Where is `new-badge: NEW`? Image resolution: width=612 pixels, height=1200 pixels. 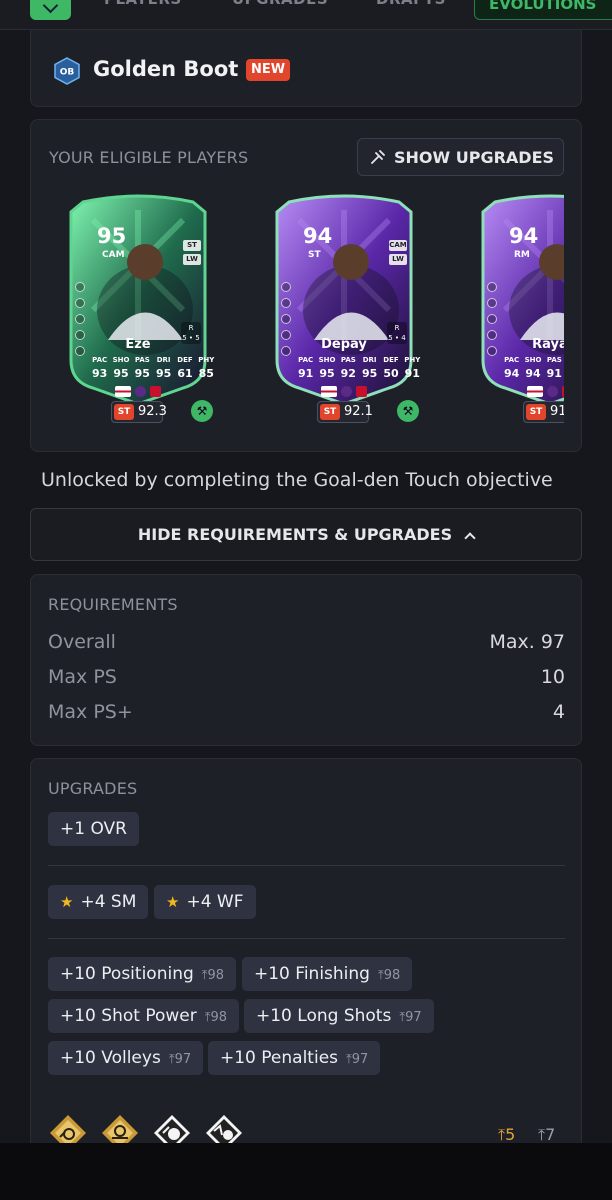
new-badge: NEW is located at coordinates (268, 70).